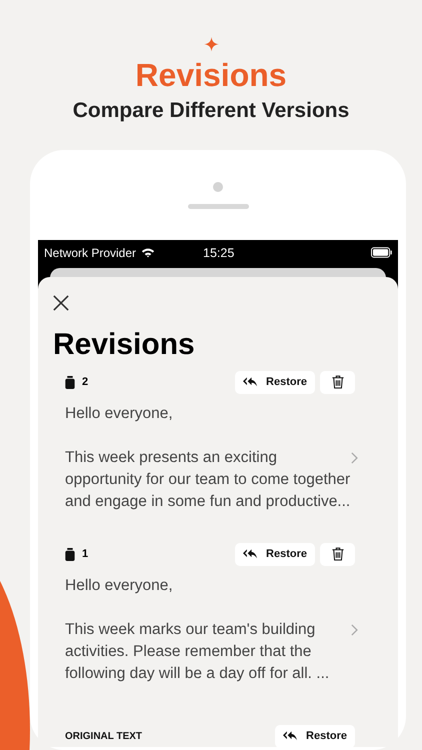 The width and height of the screenshot is (422, 750). I want to click on sheet-title: Revisions, so click(124, 344).